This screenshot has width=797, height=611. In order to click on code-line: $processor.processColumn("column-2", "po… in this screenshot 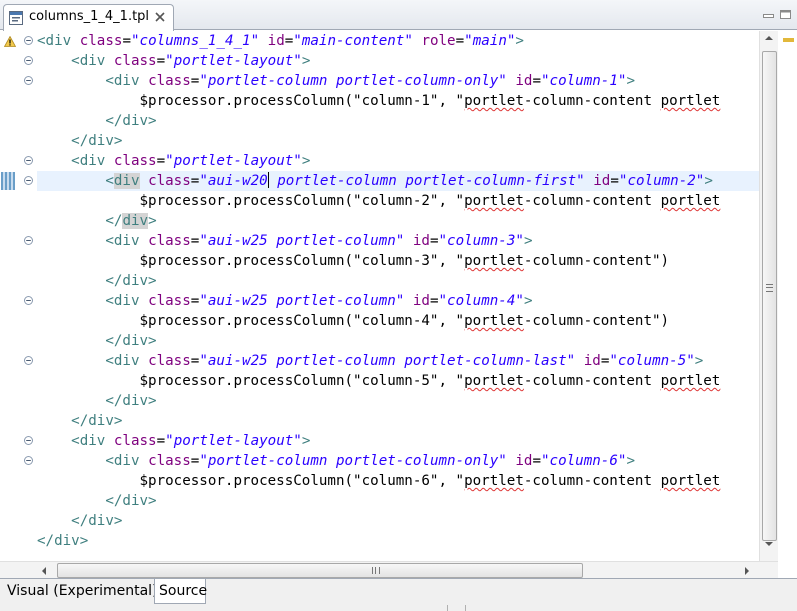, I will do `click(398, 201)`.